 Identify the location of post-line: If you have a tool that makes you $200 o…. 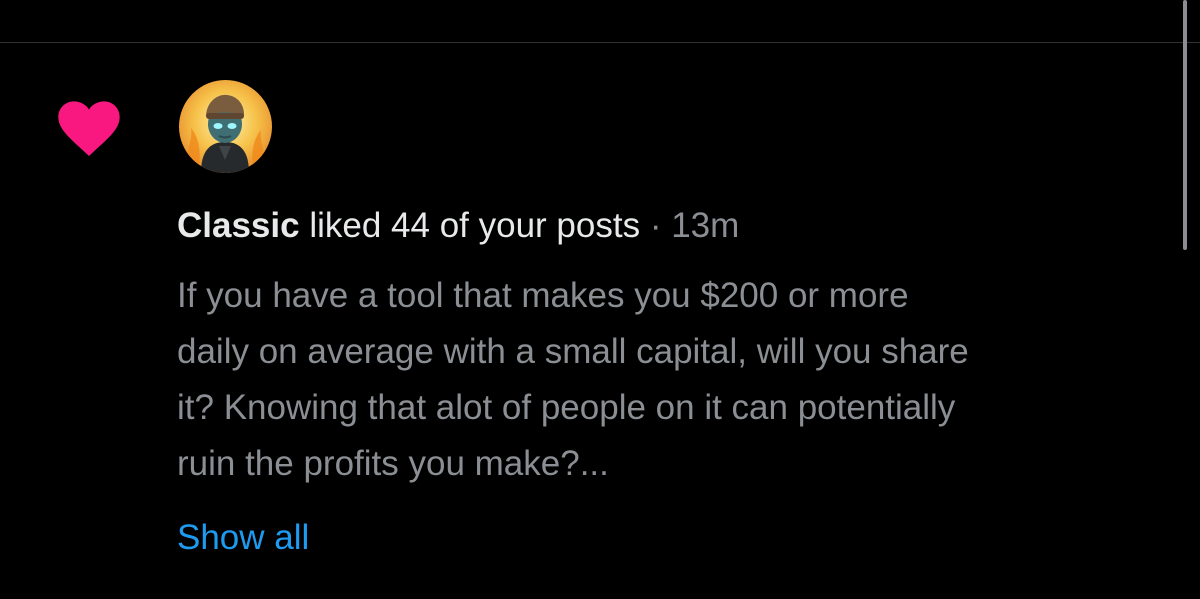
(543, 295).